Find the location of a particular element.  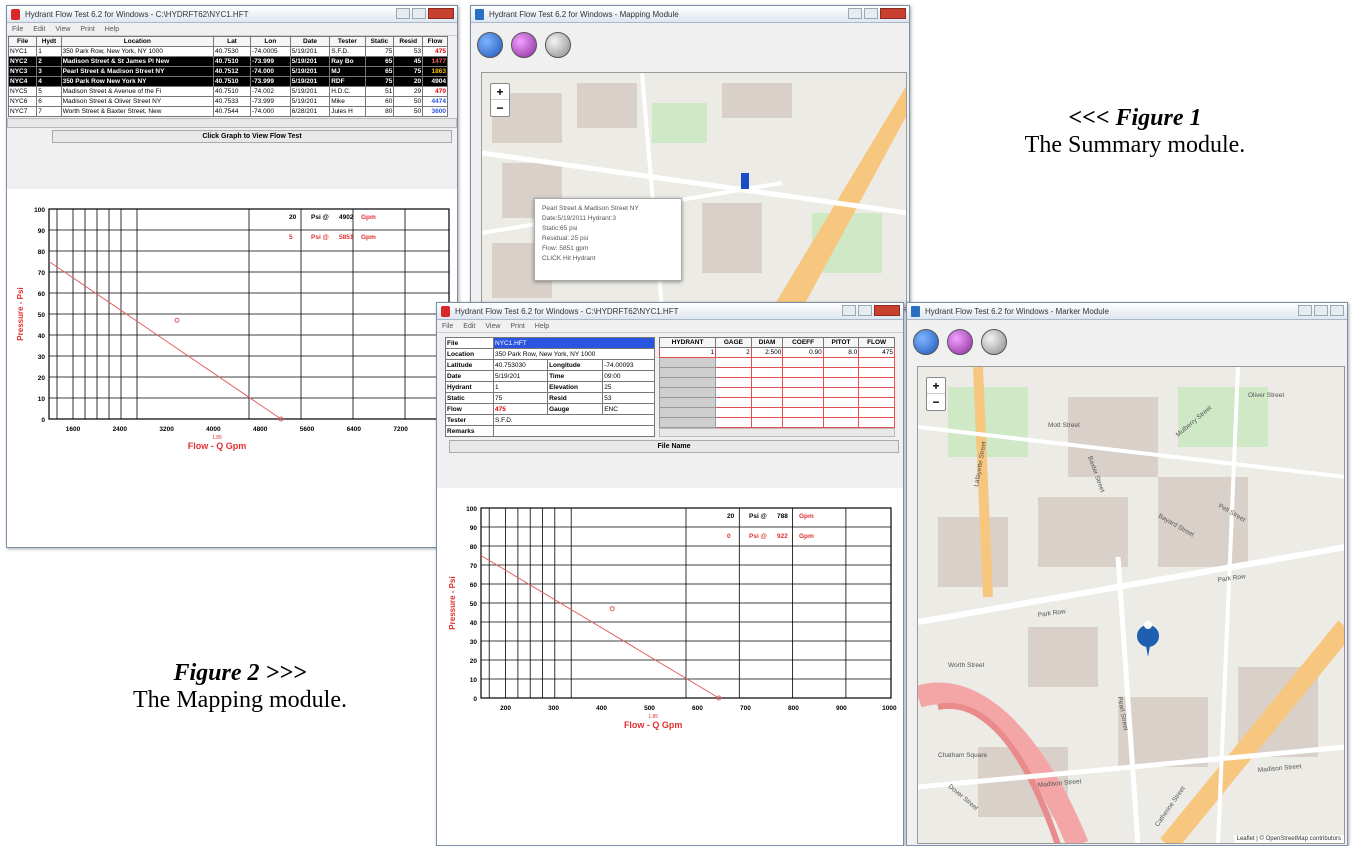

table-cell: 475 is located at coordinates (876, 352).